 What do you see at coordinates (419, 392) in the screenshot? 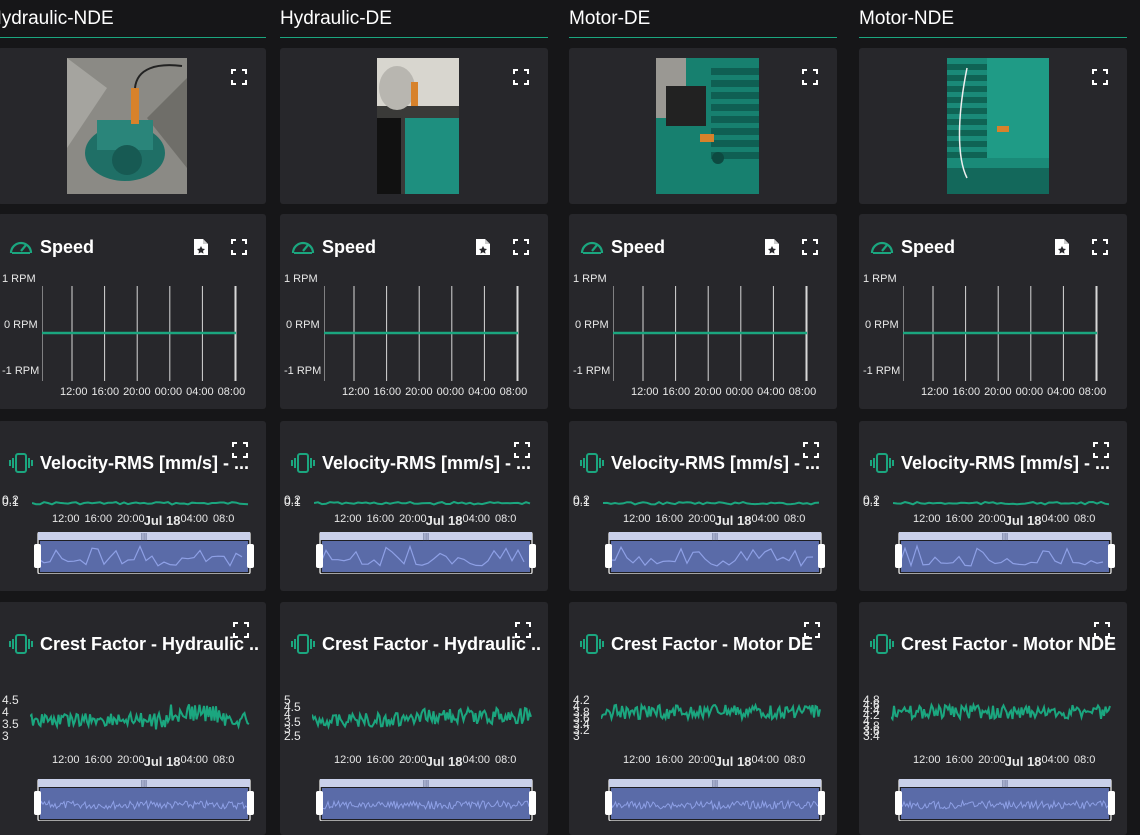
I see `speed-x-tick: 20:00` at bounding box center [419, 392].